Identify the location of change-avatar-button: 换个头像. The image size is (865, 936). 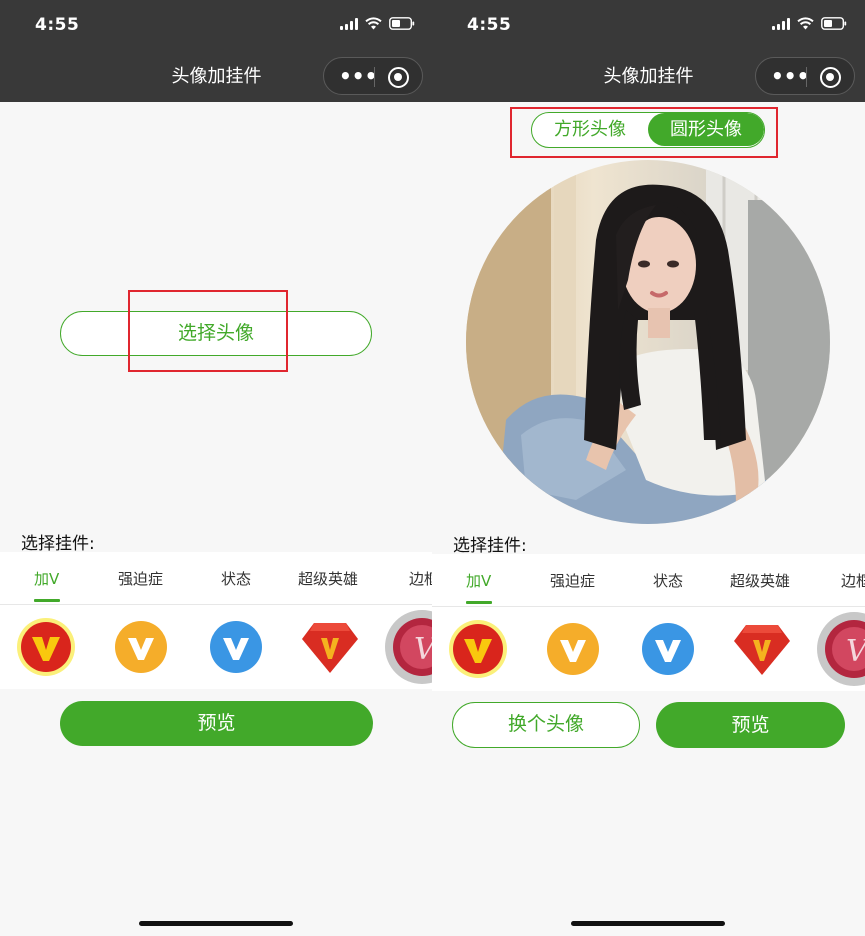
(546, 725).